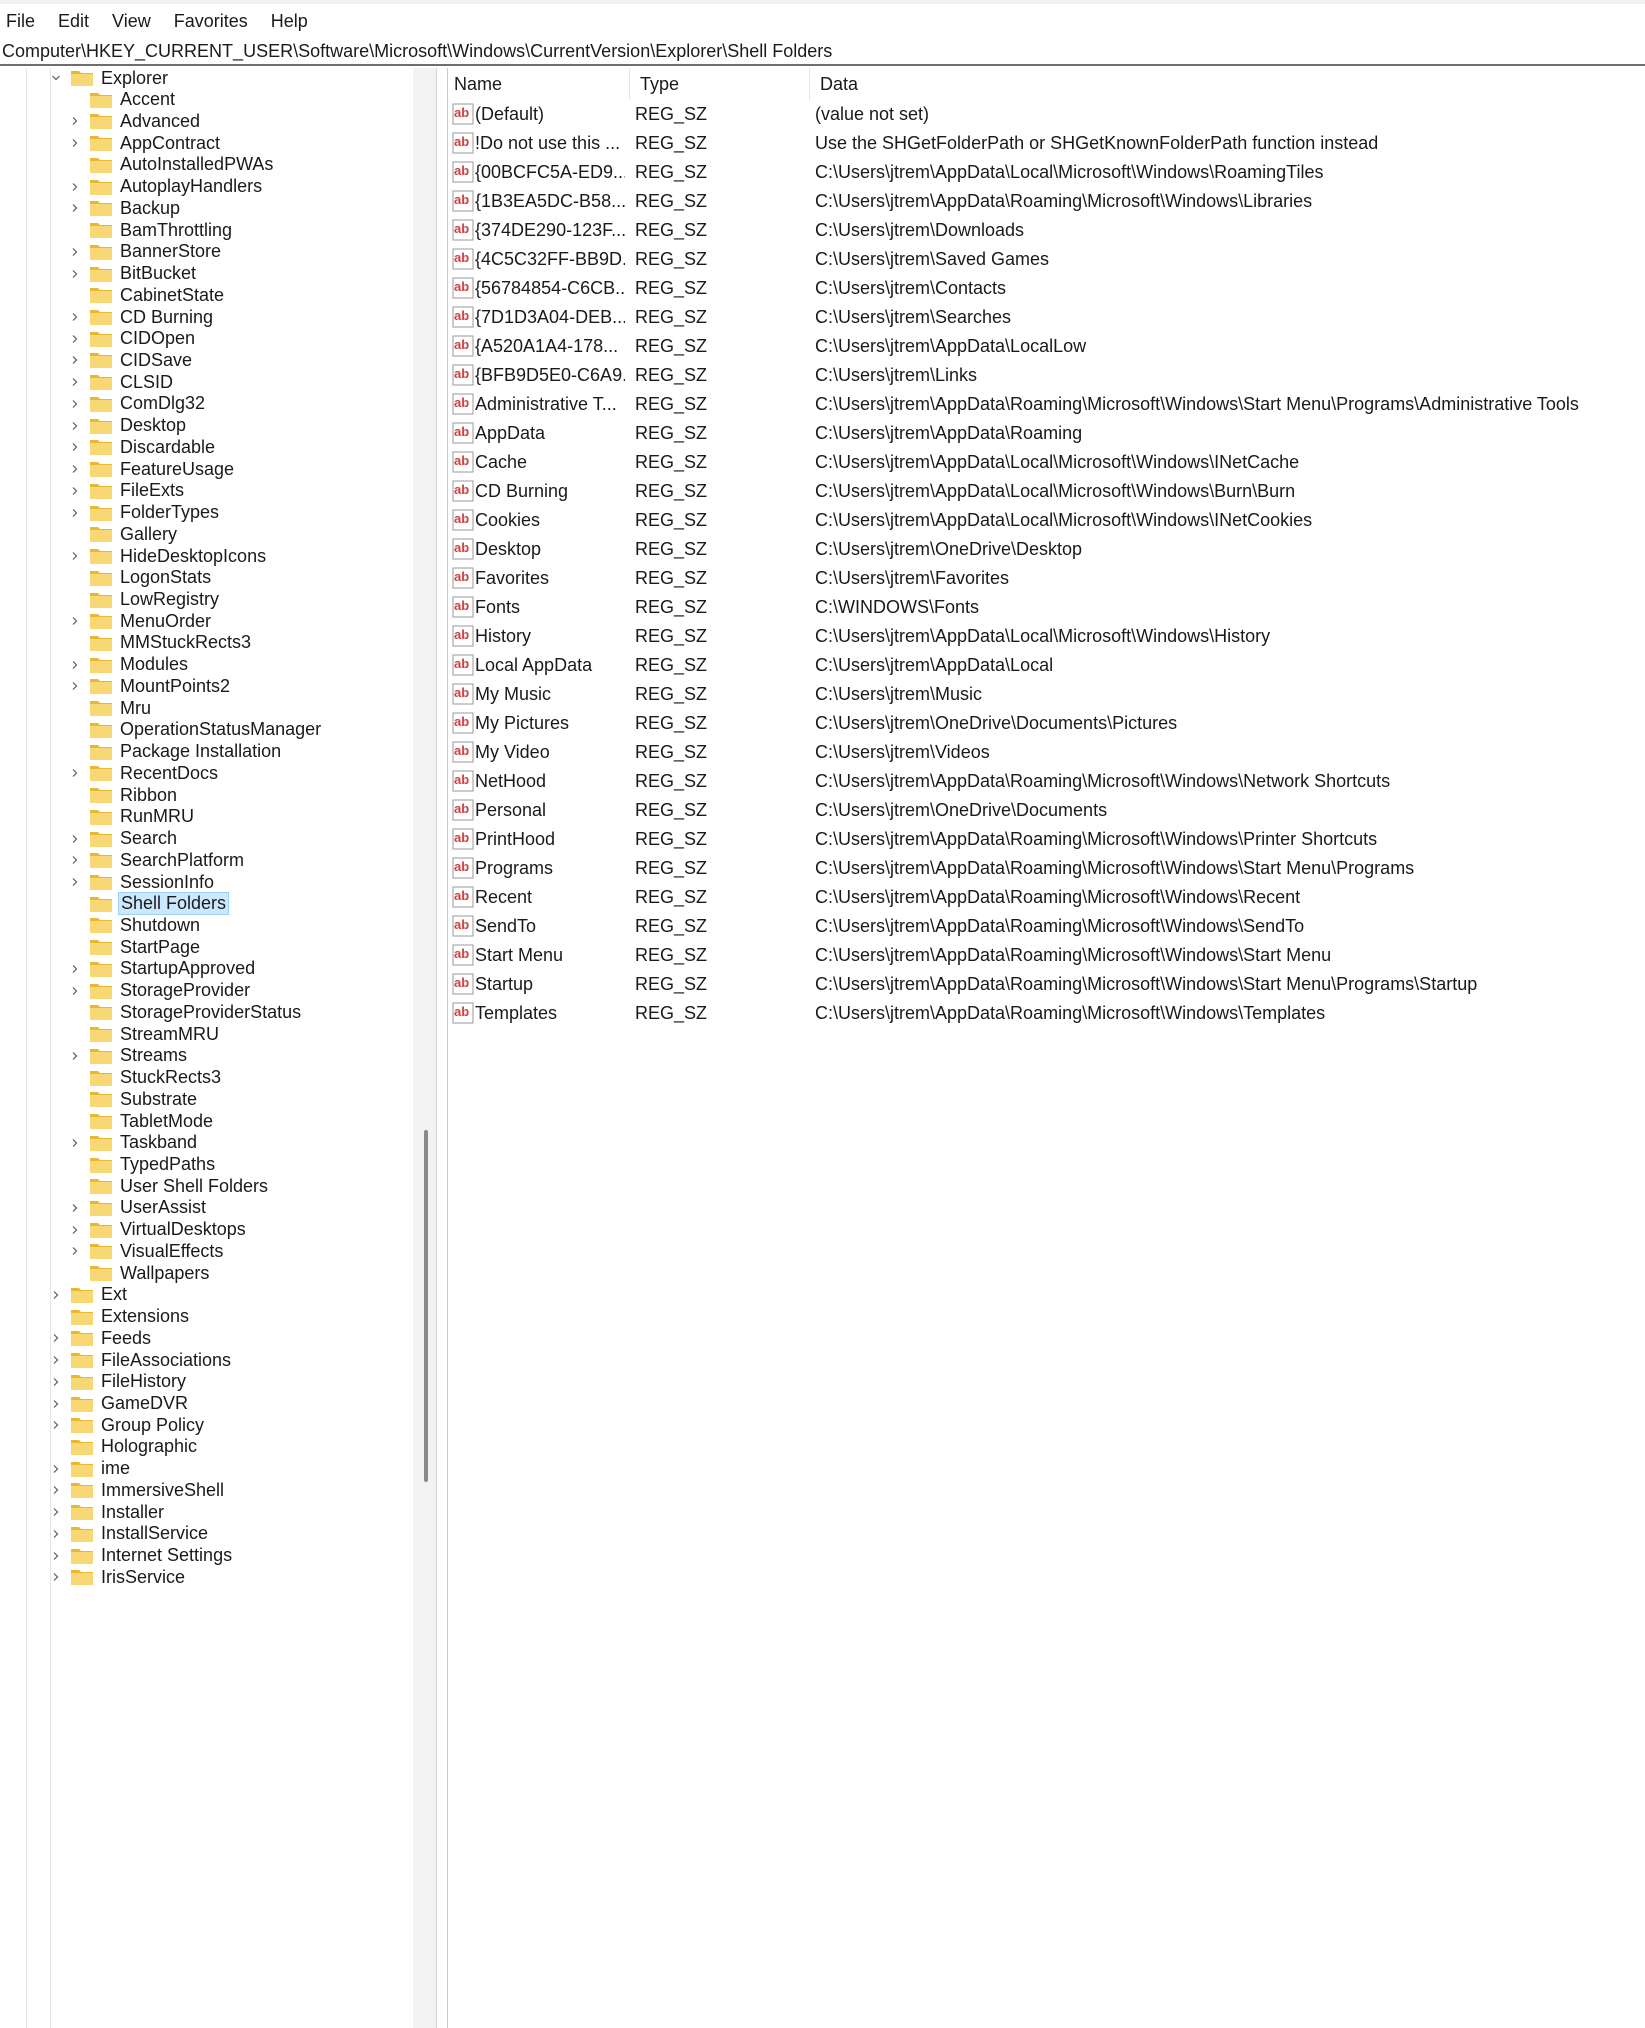 This screenshot has height=2028, width=1645. I want to click on value-row: ab My Music REG_SZ C:\Users\jtrem\Music, so click(1046, 694).